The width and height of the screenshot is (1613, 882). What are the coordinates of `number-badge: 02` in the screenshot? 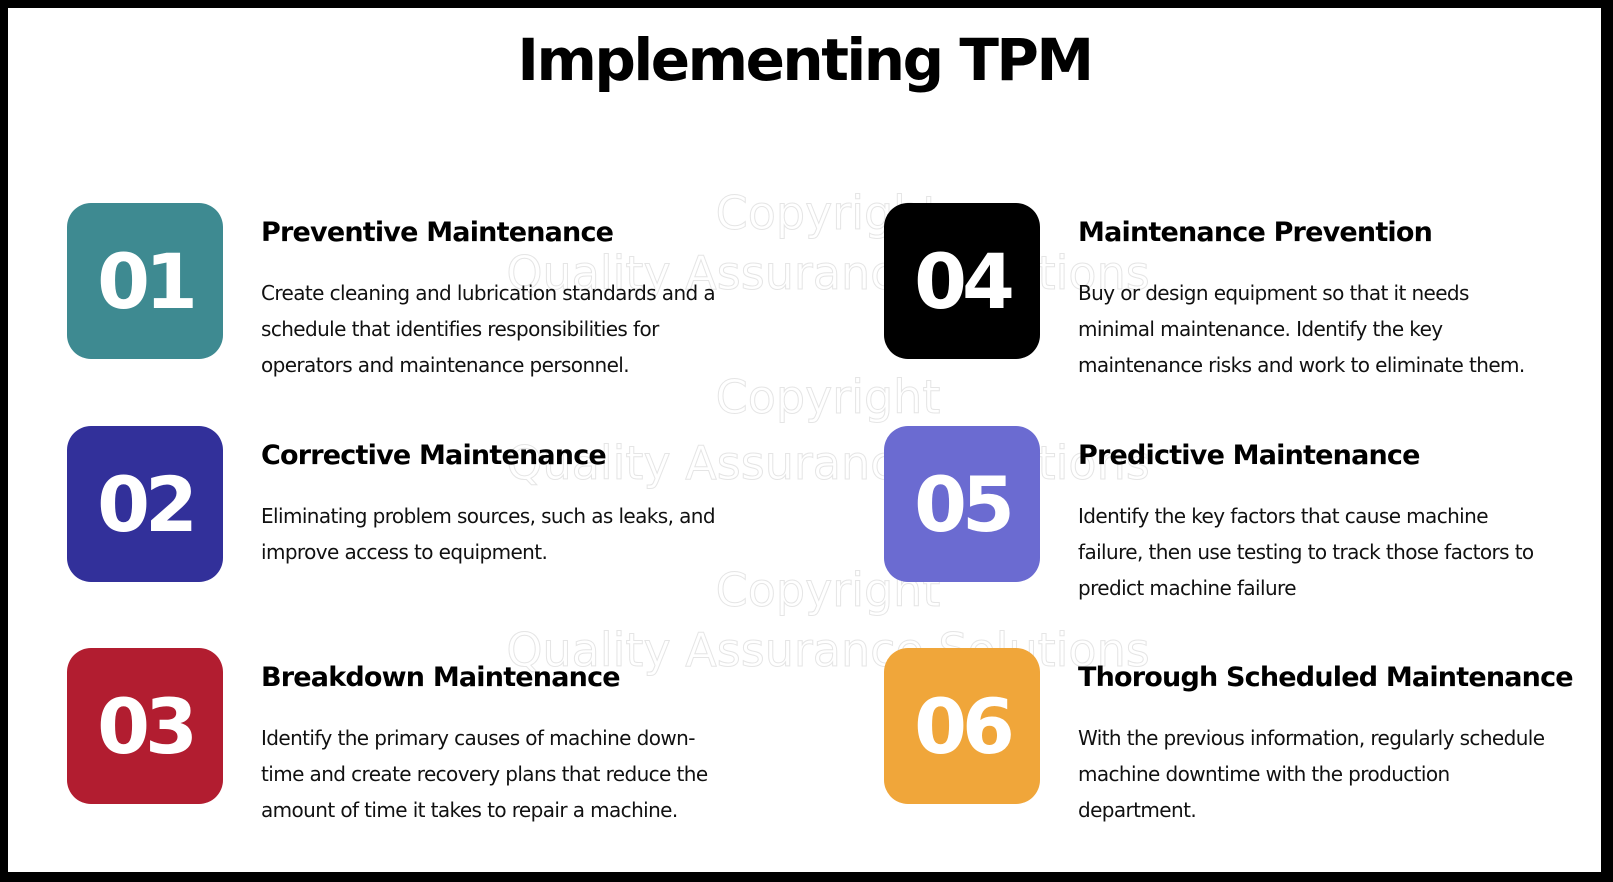 It's located at (145, 504).